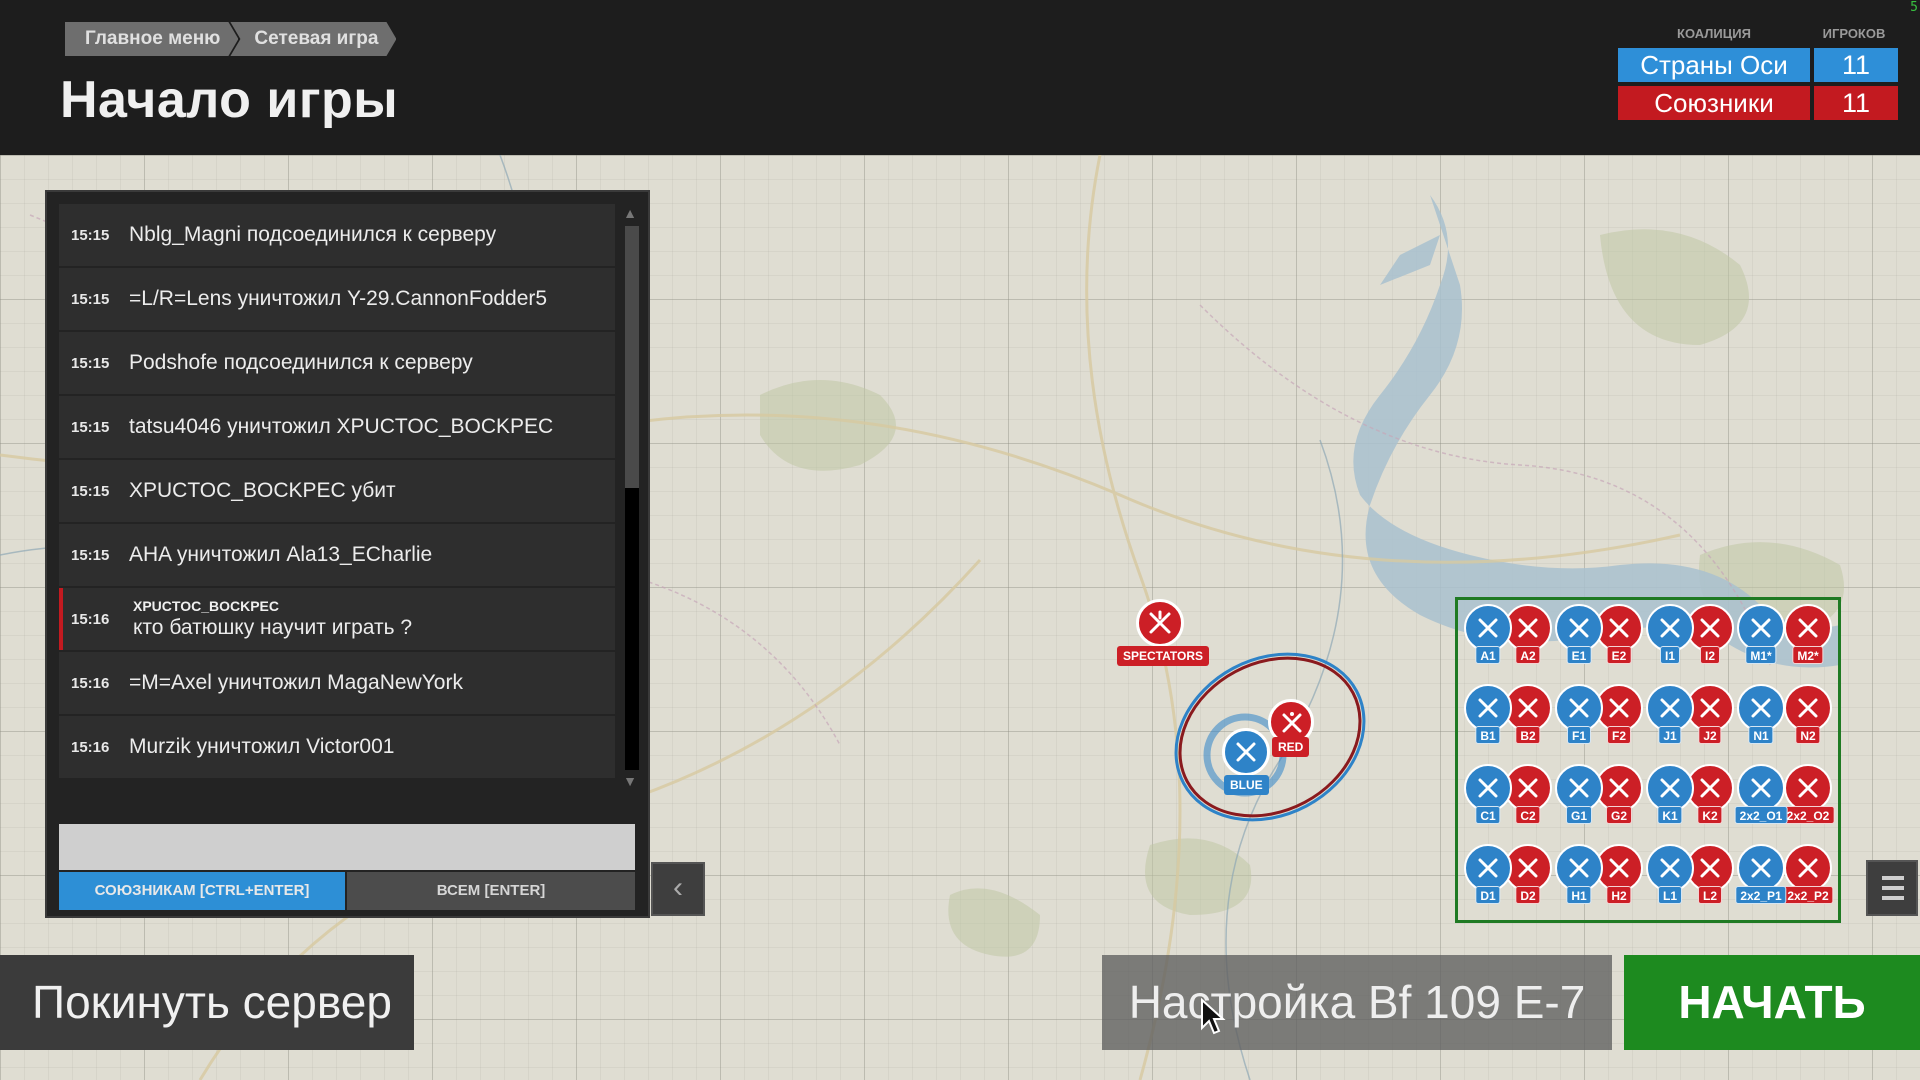 The height and width of the screenshot is (1080, 1920). Describe the element at coordinates (1761, 634) in the screenshot. I see `squad-slot: M1*` at that location.